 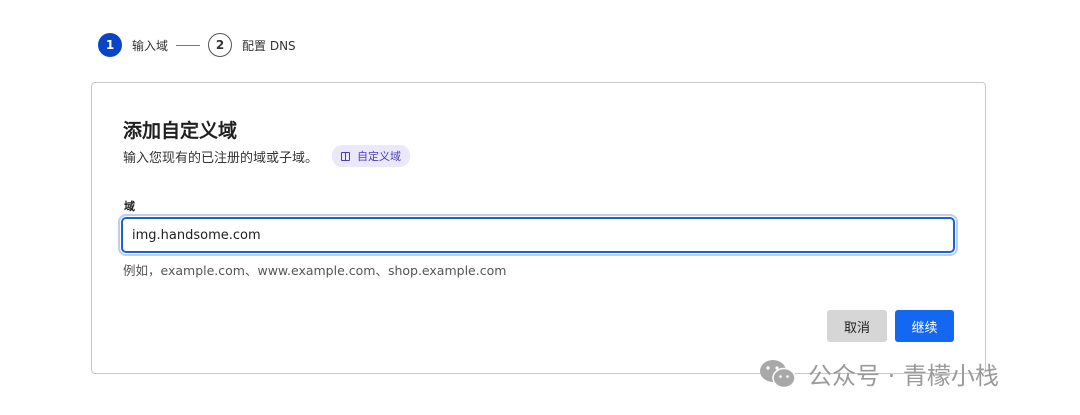 I want to click on watermark: 公众号 · 青檬小栈, so click(x=878, y=373).